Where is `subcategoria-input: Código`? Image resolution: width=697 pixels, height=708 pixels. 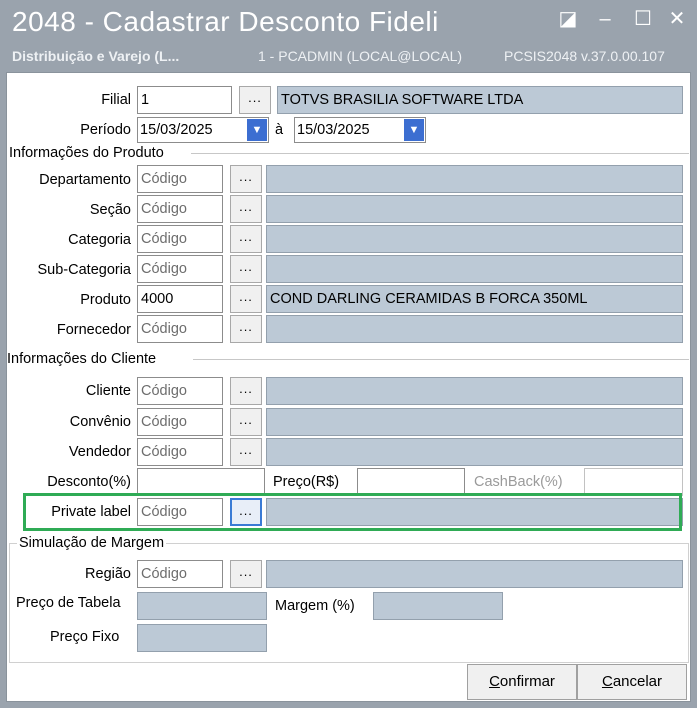 subcategoria-input: Código is located at coordinates (180, 269).